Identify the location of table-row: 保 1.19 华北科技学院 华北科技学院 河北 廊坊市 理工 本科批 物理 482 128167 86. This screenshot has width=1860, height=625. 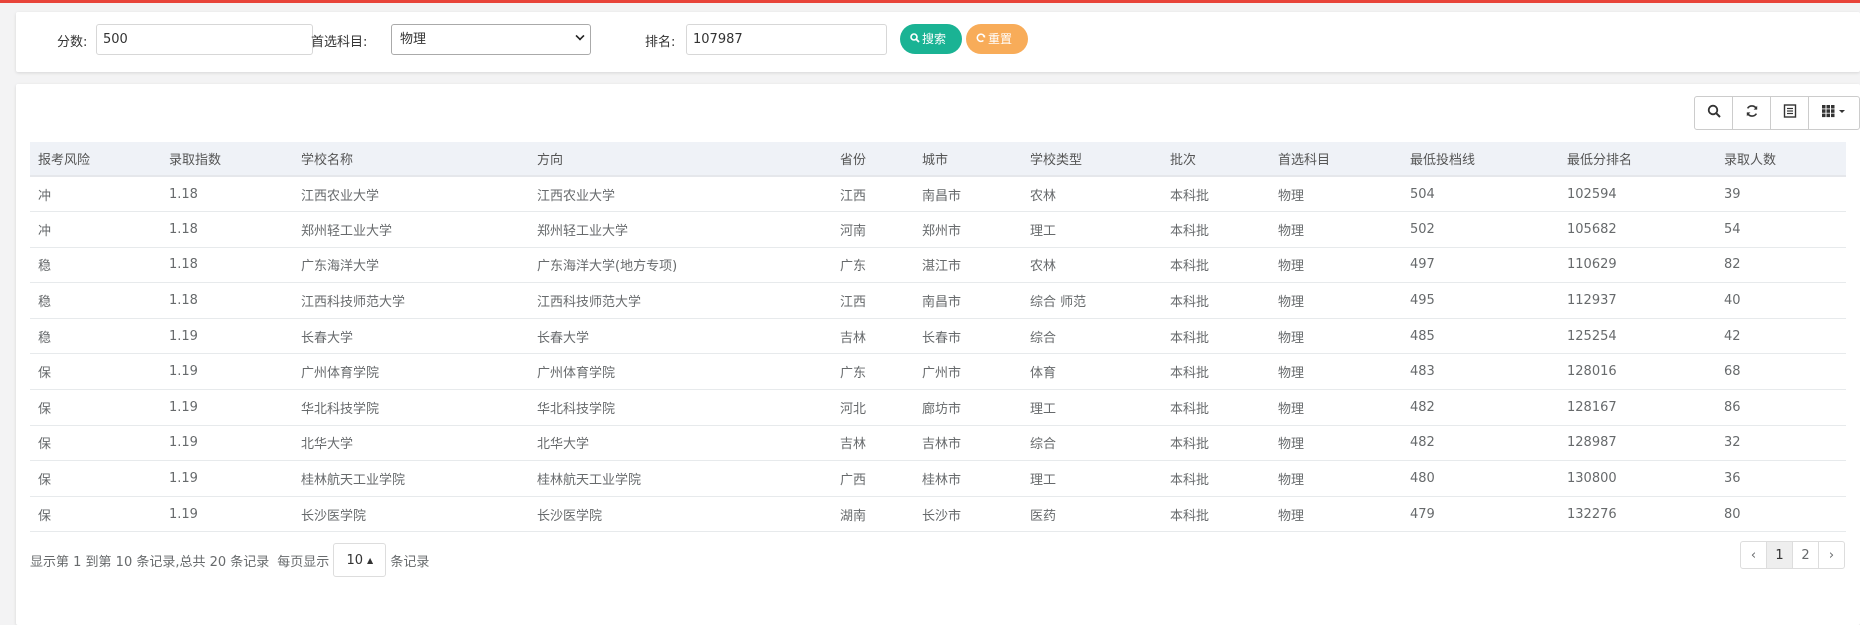
(938, 408).